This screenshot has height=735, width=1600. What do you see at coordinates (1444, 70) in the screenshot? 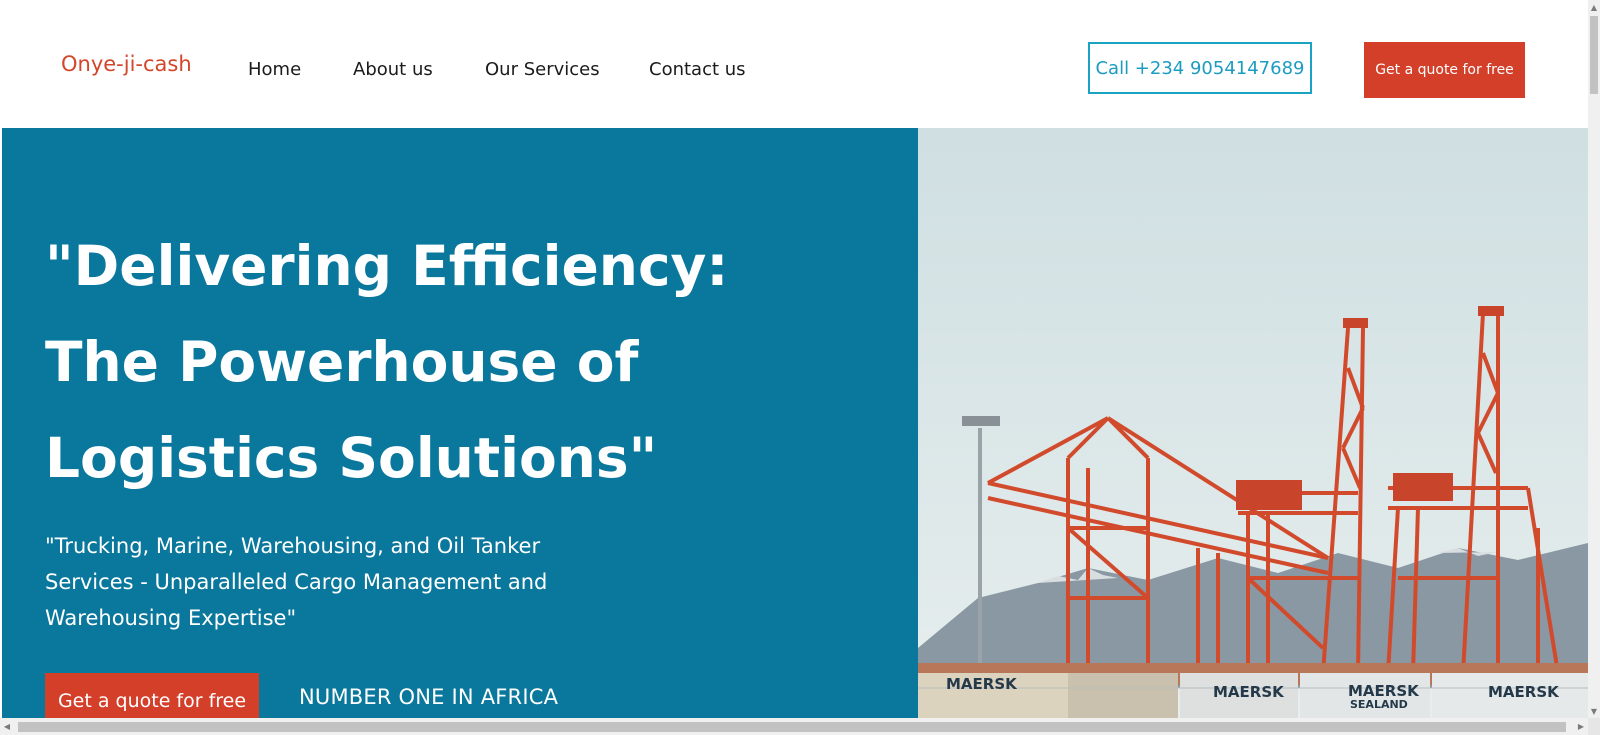
I see `get-quote-header-button: Get a quote for free` at bounding box center [1444, 70].